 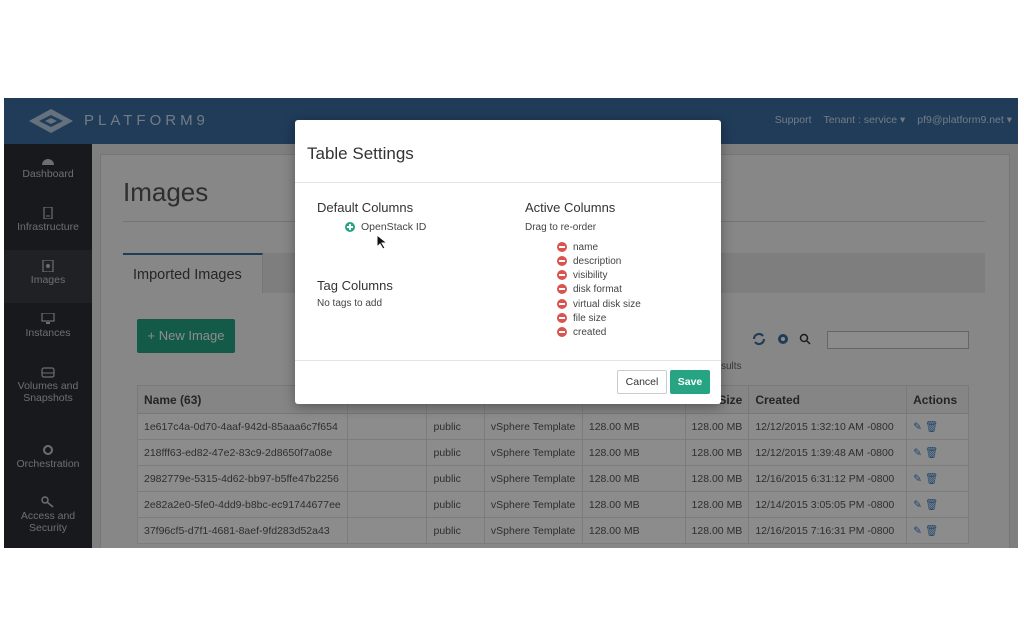 I want to click on active-column-item: file size, so click(x=581, y=318).